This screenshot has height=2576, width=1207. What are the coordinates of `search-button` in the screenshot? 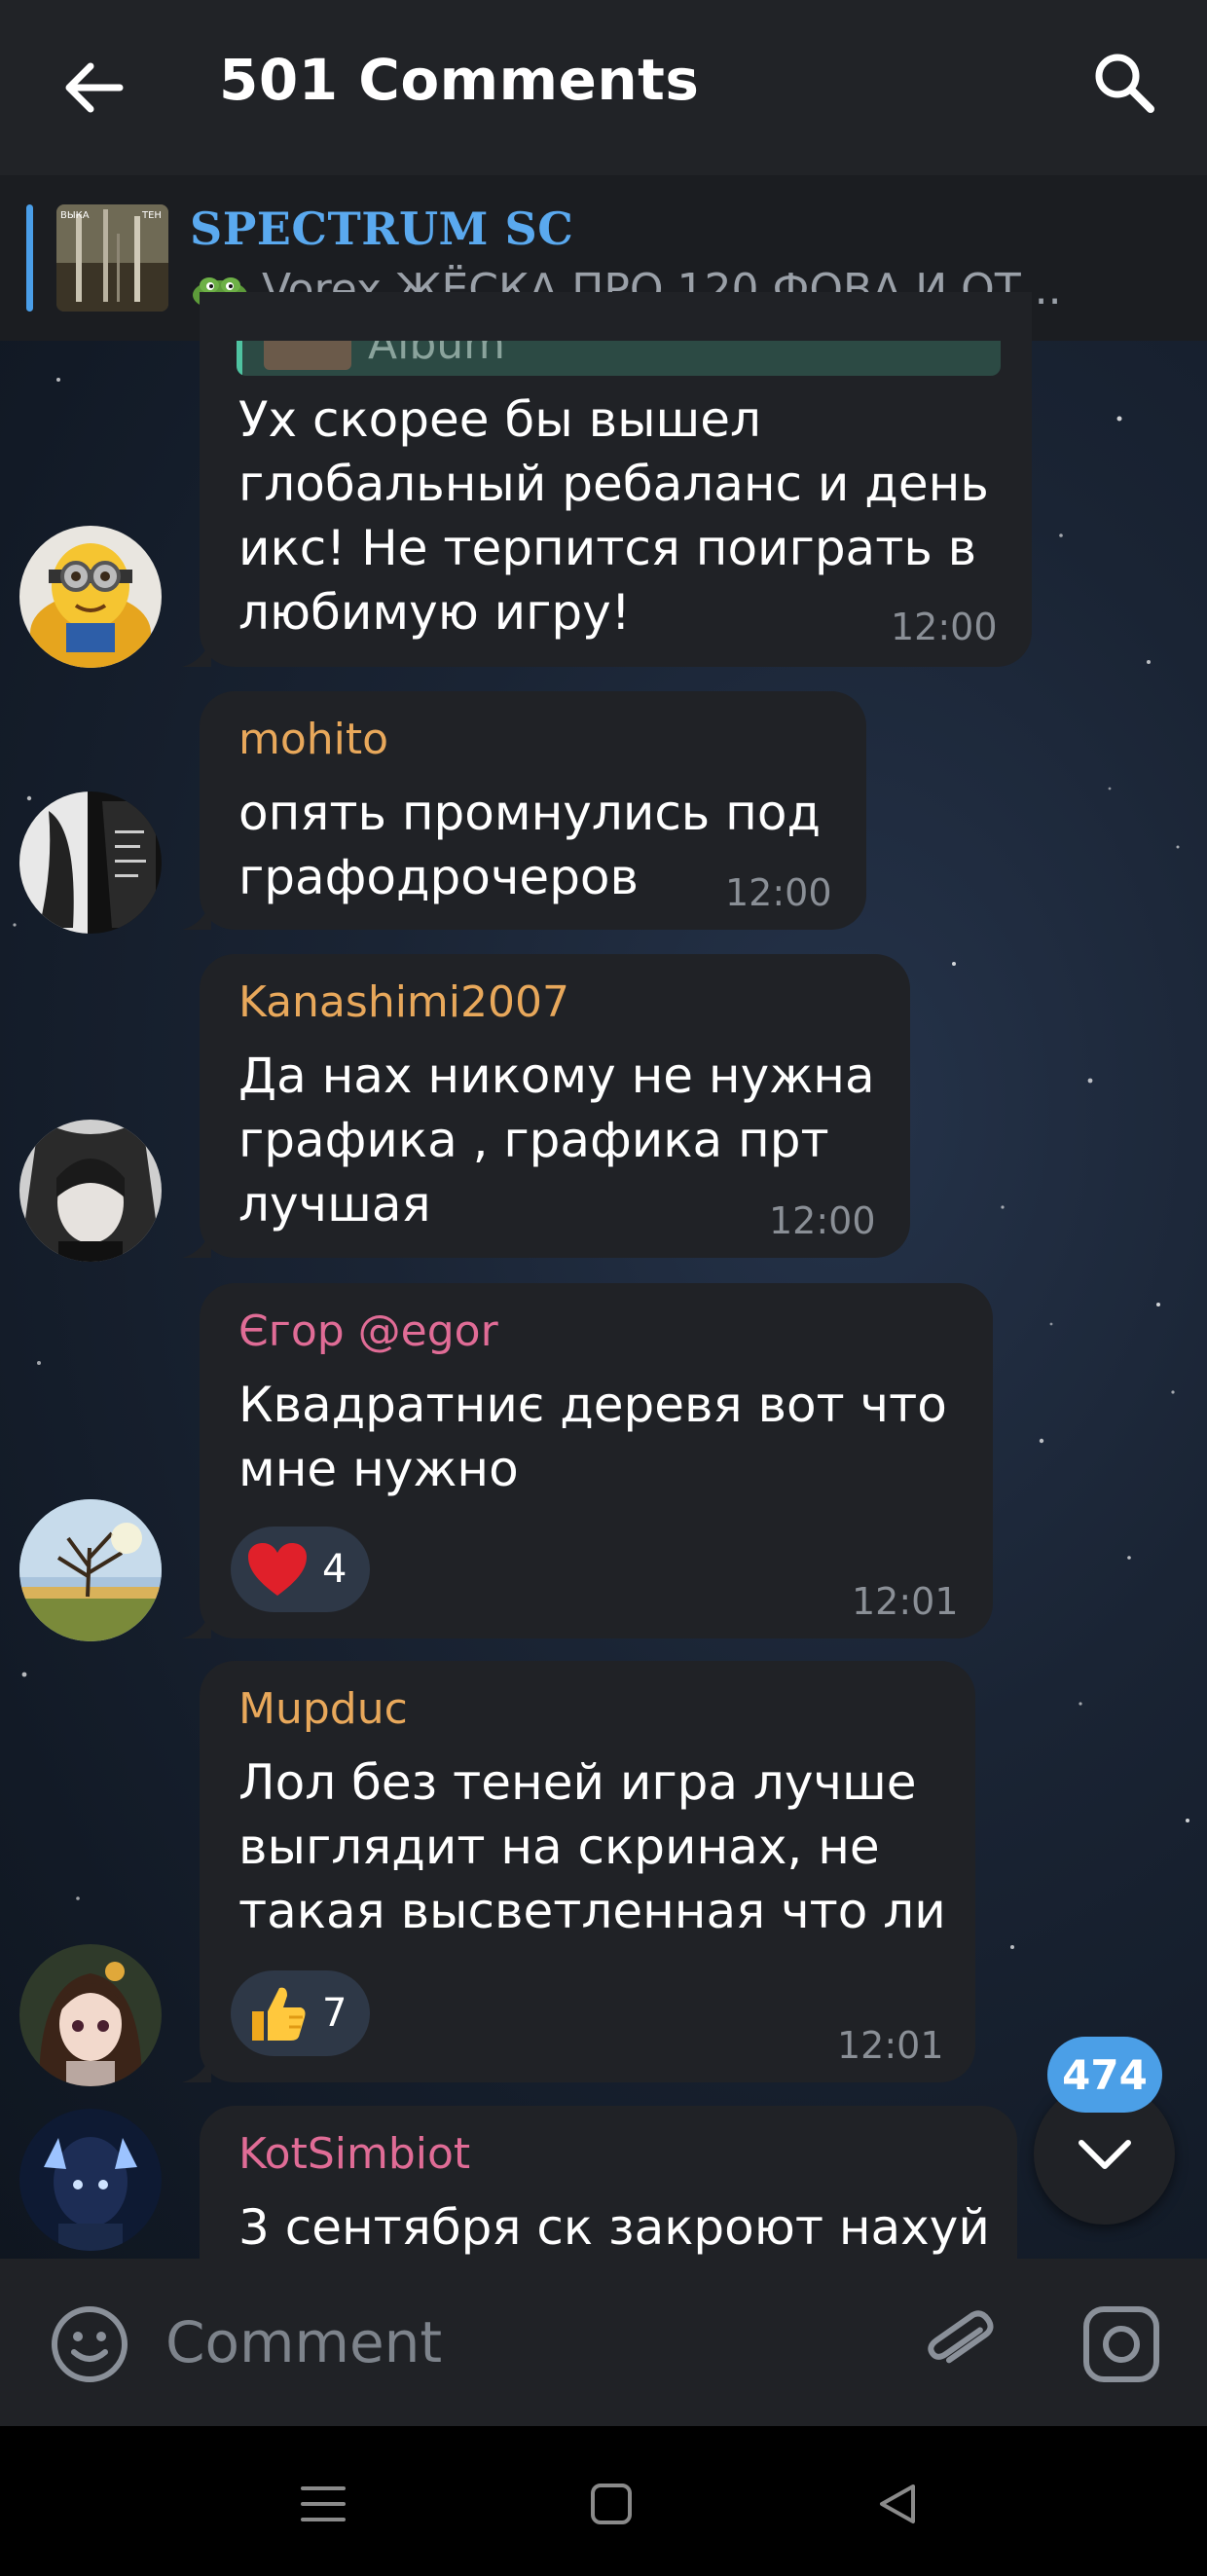 It's located at (1124, 83).